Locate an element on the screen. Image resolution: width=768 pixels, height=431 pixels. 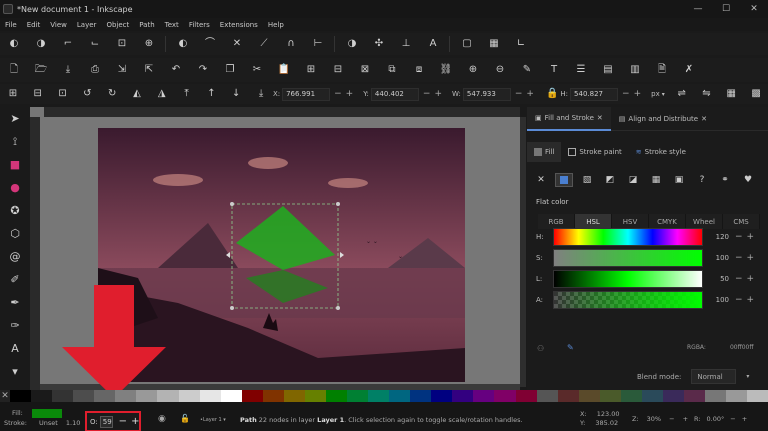
hue-decrement: − is located at coordinates (739, 237).